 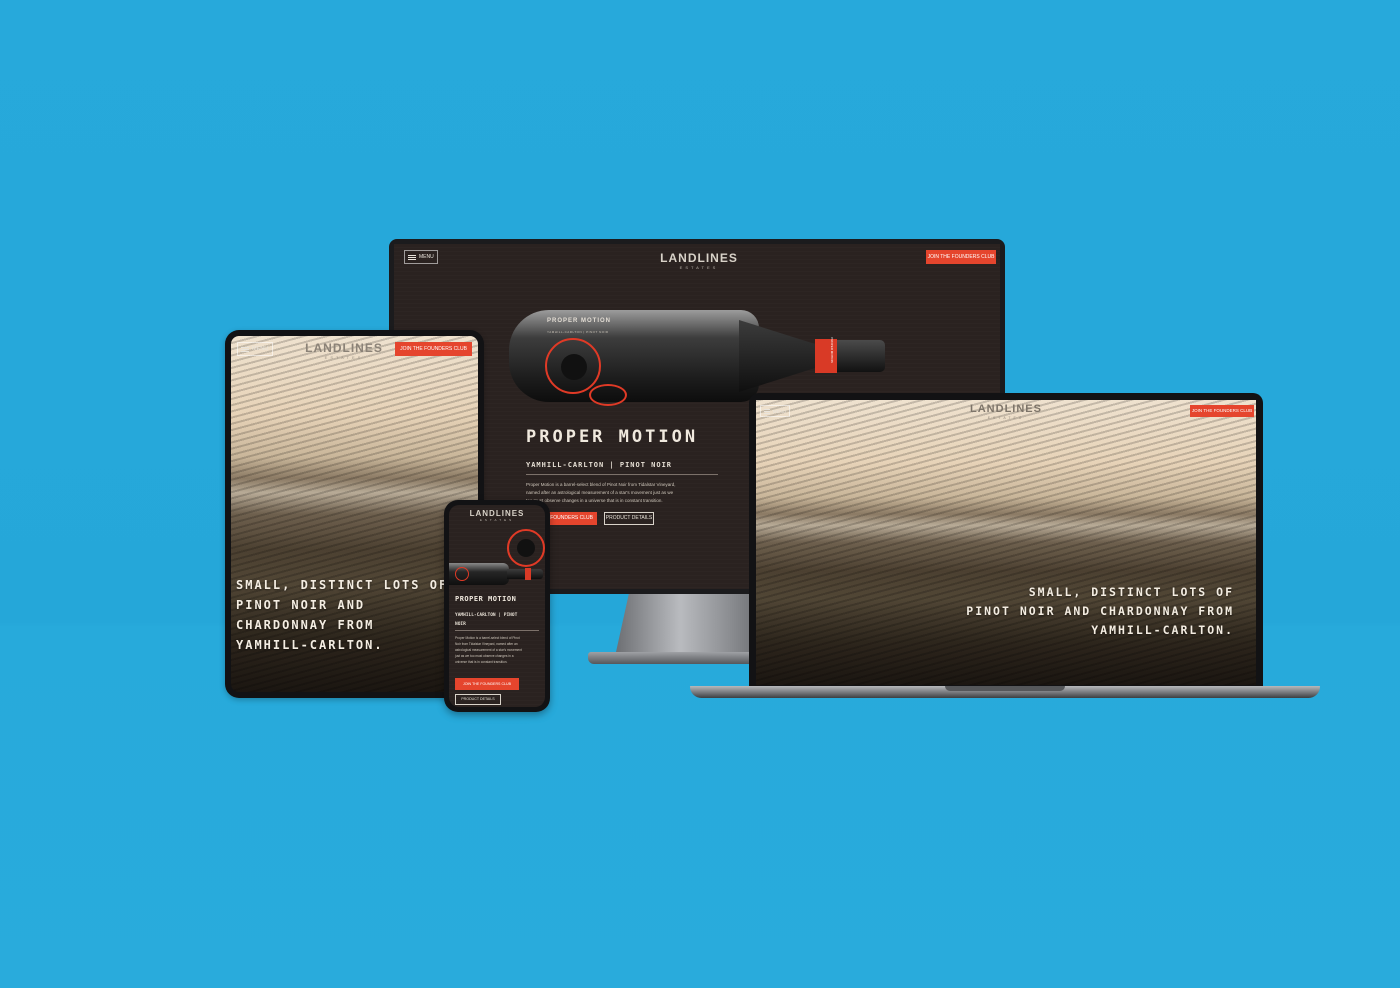 What do you see at coordinates (831, 350) in the screenshot?
I see `foil-text: PROPER MOTION` at bounding box center [831, 350].